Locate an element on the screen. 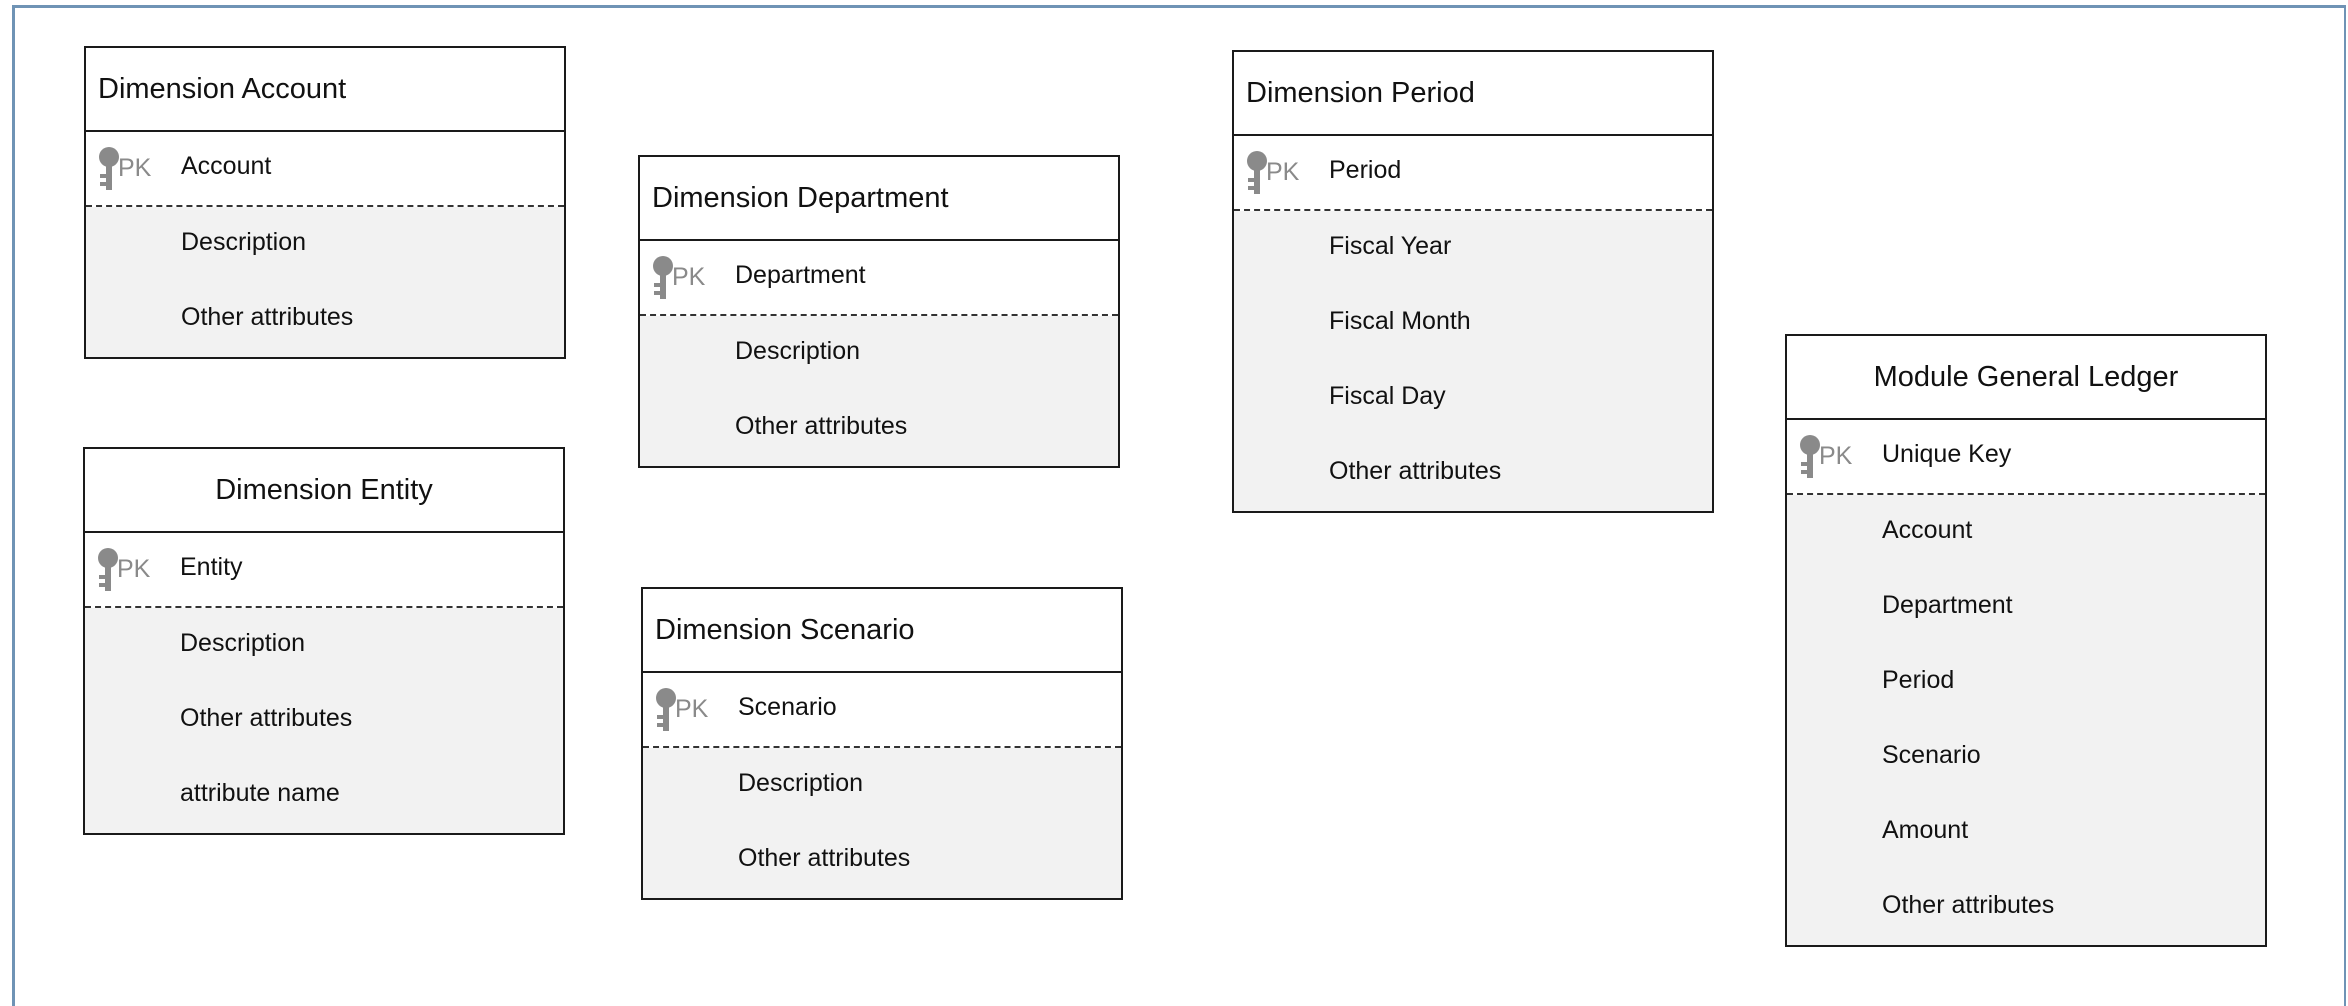  attribute-label: Period is located at coordinates (1918, 680).